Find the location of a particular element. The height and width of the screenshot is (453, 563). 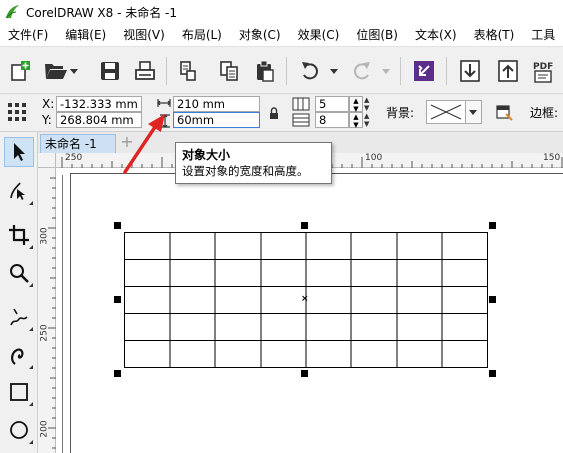

vertical-ruler: 300 250 200 is located at coordinates (47, 310).